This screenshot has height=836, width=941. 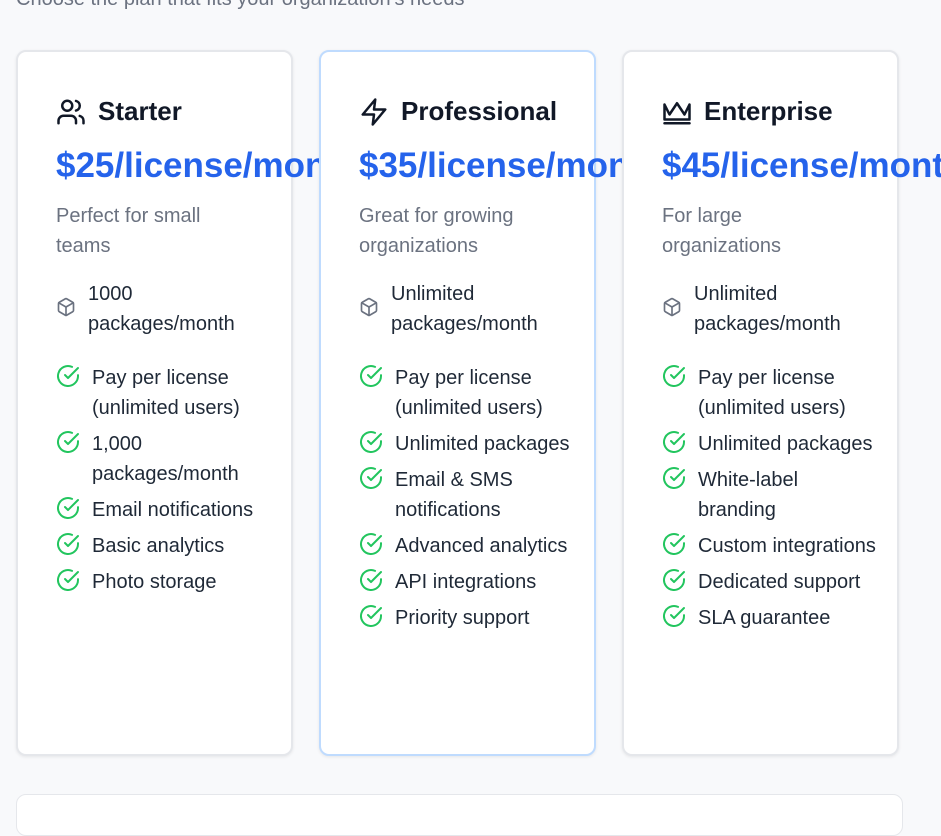 I want to click on plan-description: For large organizations, so click(x=721, y=231).